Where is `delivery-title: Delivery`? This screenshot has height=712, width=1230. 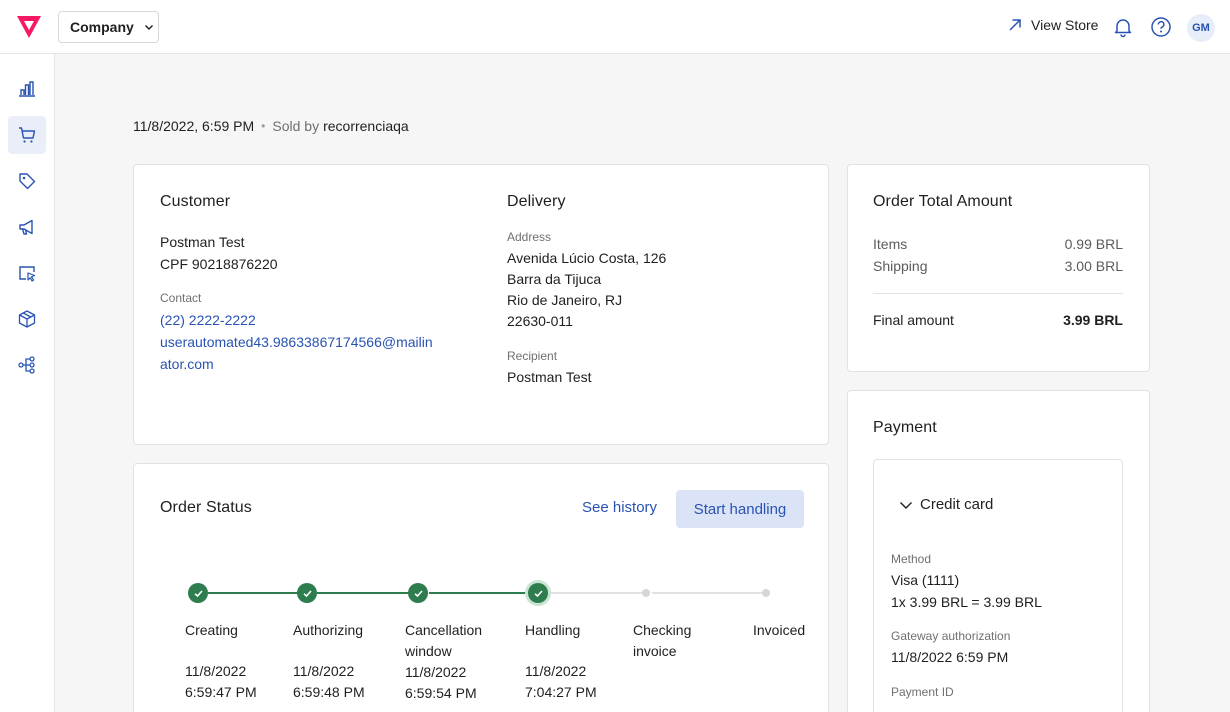 delivery-title: Delivery is located at coordinates (536, 201).